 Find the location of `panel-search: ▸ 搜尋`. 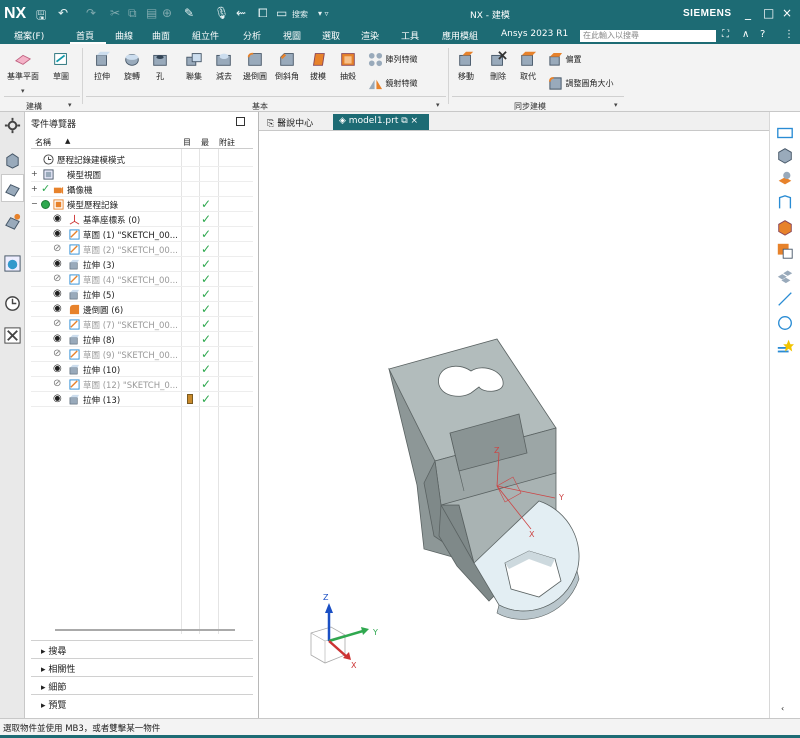

panel-search: ▸ 搜尋 is located at coordinates (142, 648).